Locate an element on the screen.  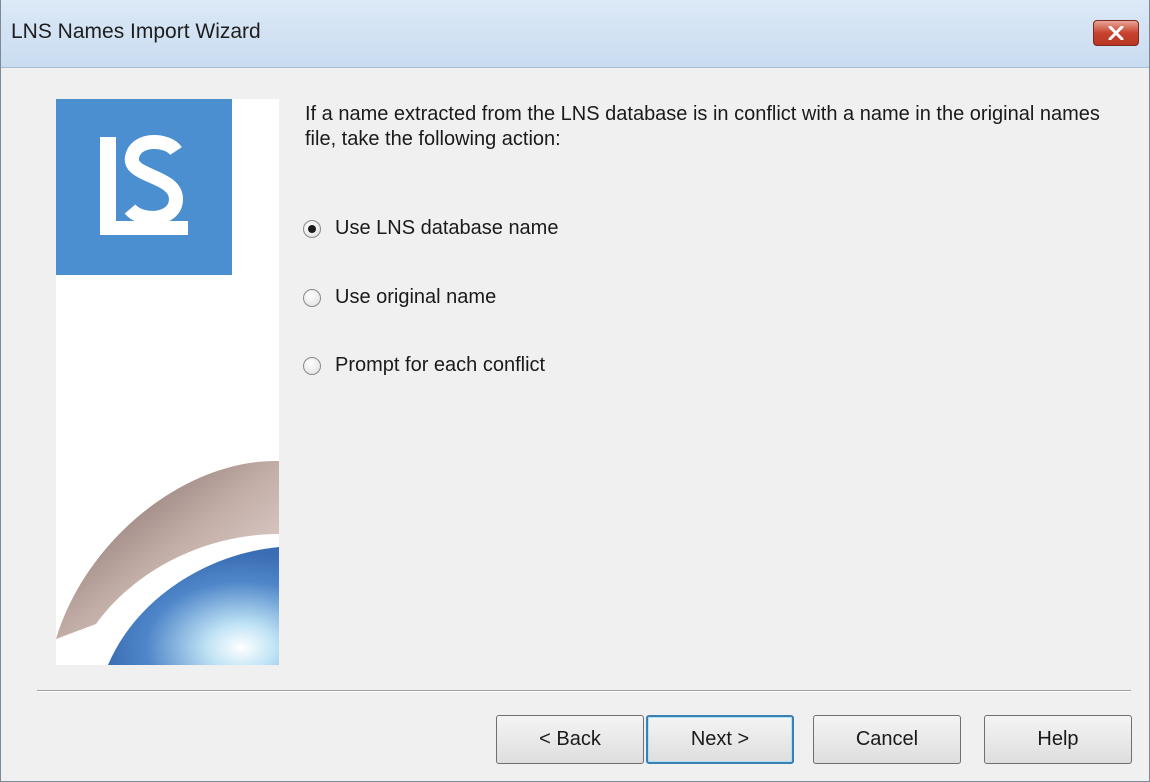
separator-line is located at coordinates (584, 691).